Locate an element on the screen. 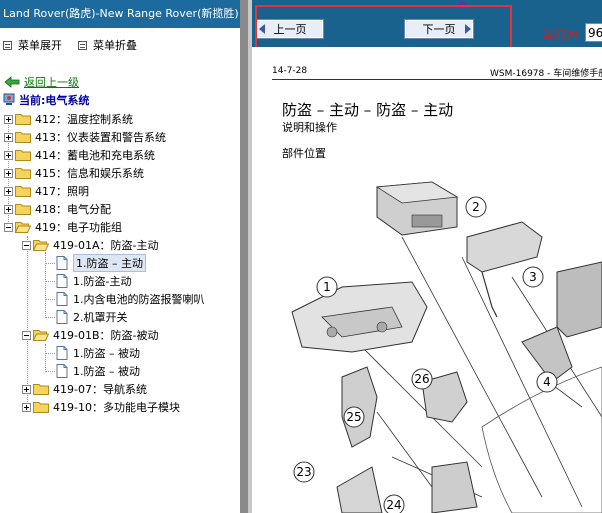  section-subtitle: 说明和操作 is located at coordinates (309, 127).